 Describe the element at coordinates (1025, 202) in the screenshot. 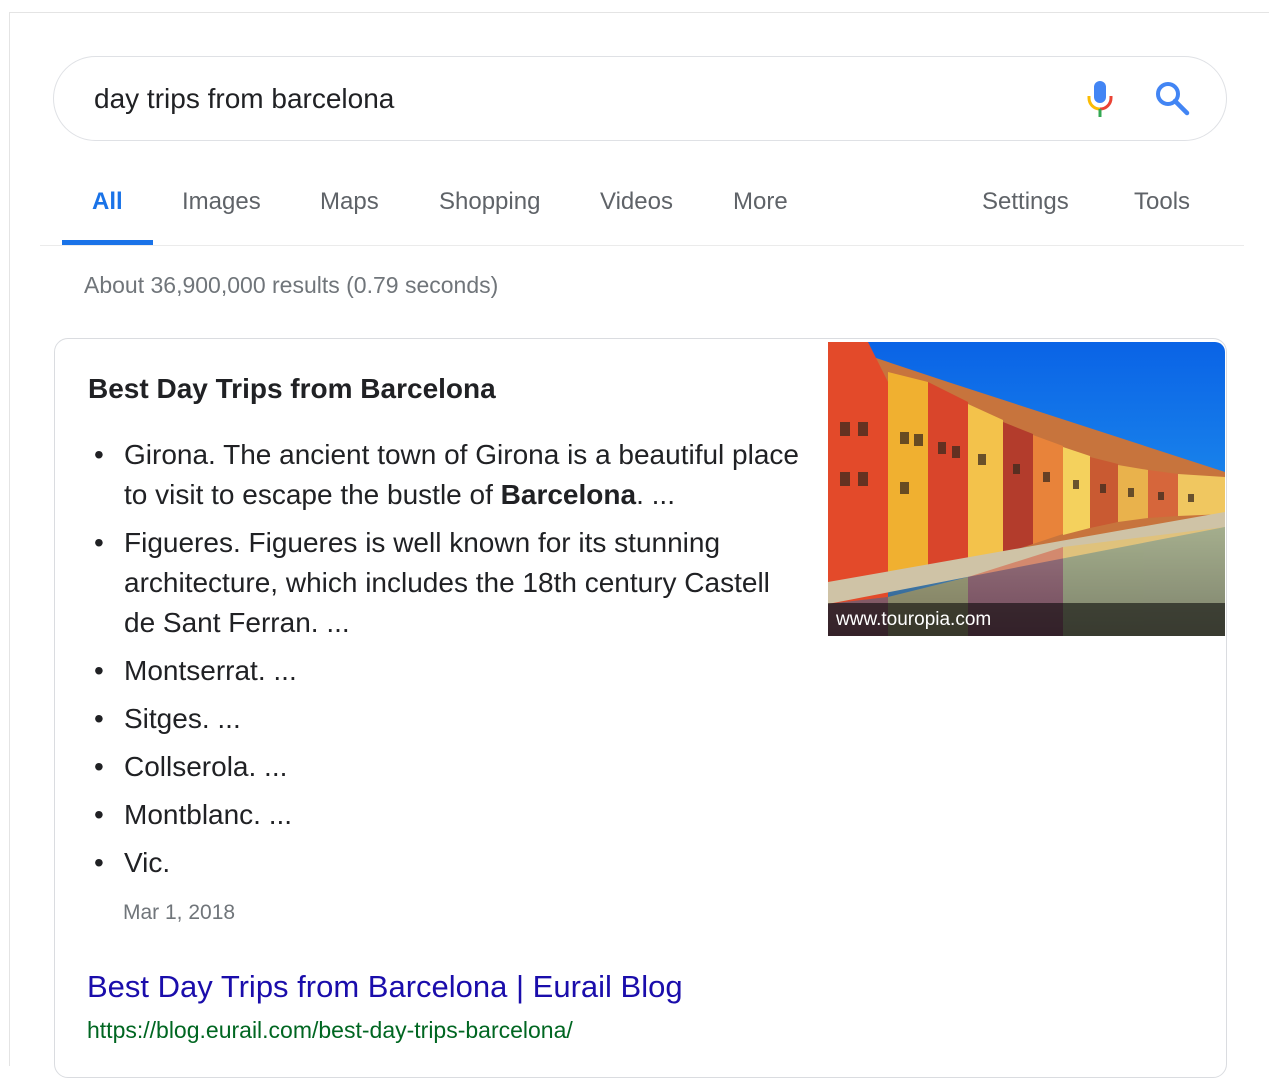

I see `tab-settings: Settings` at that location.